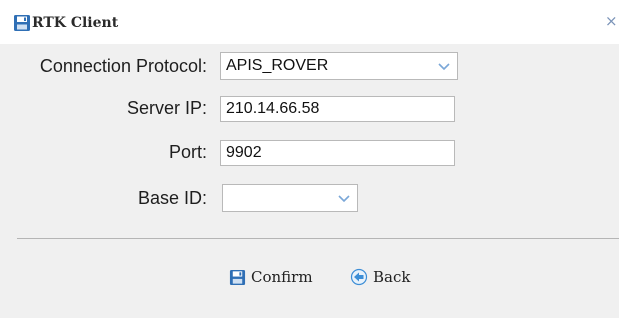 The image size is (619, 318). What do you see at coordinates (166, 108) in the screenshot?
I see `server-ip-label: Server IP:` at bounding box center [166, 108].